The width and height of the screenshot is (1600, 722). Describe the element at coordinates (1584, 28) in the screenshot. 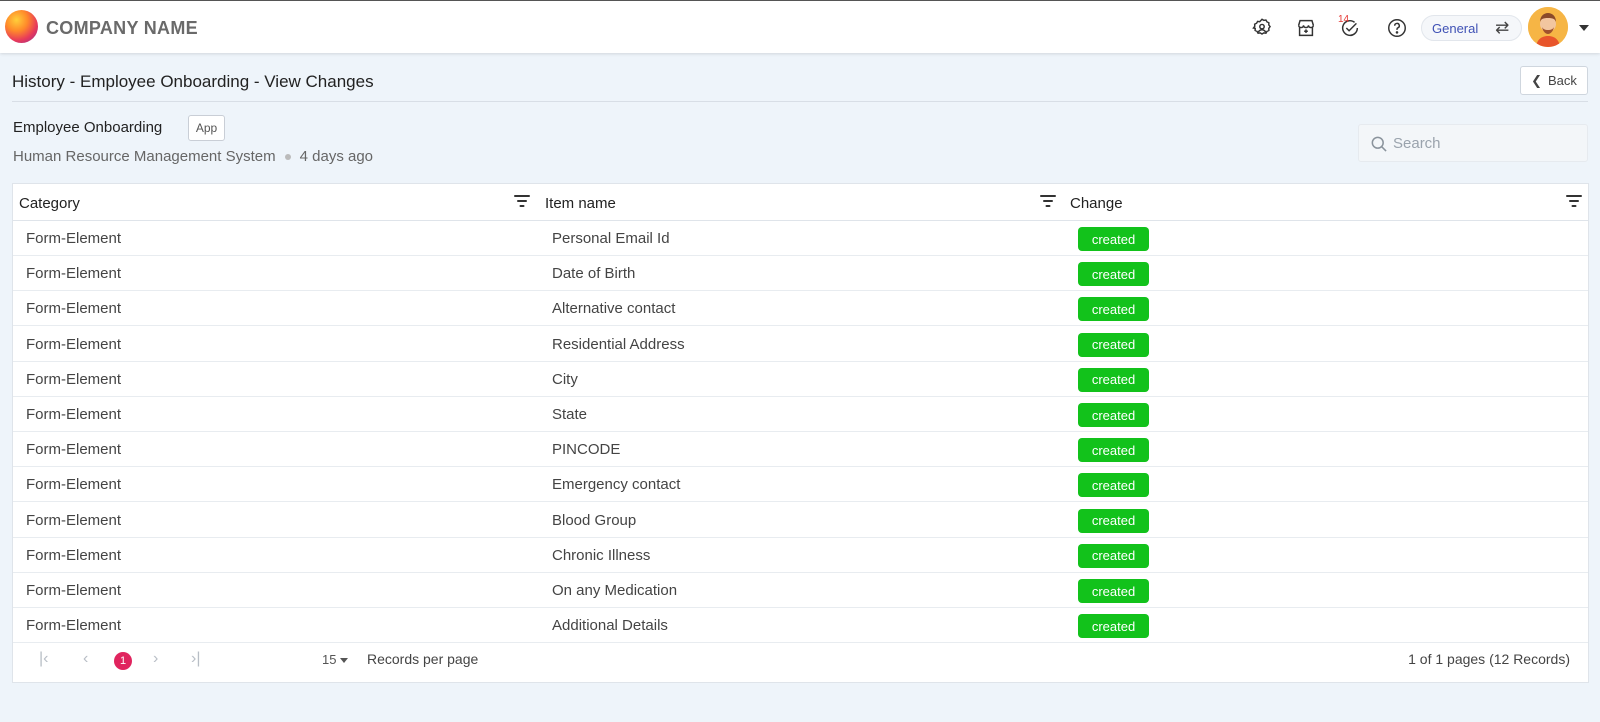

I see `chevron-down-icon` at that location.